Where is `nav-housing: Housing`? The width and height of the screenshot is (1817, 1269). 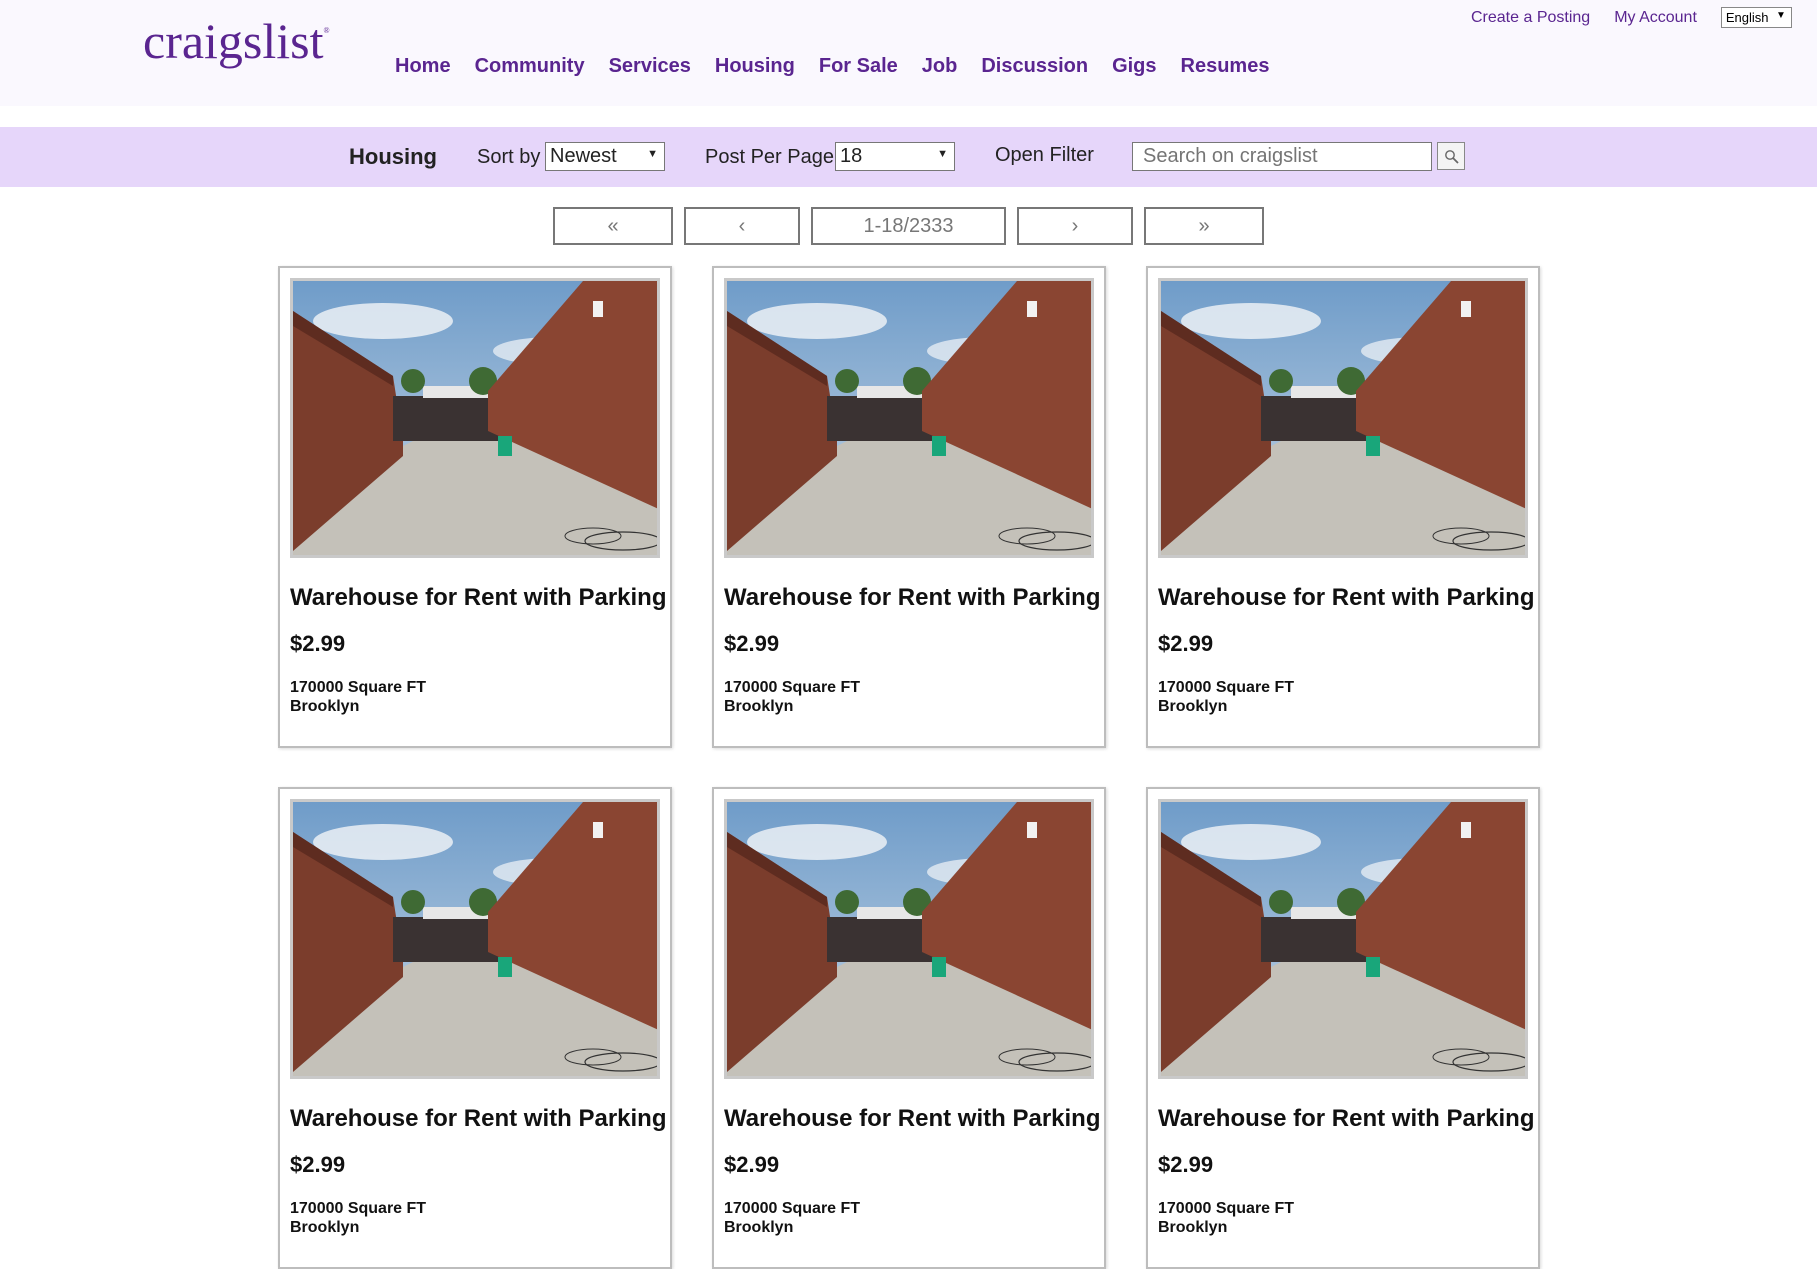
nav-housing: Housing is located at coordinates (755, 66).